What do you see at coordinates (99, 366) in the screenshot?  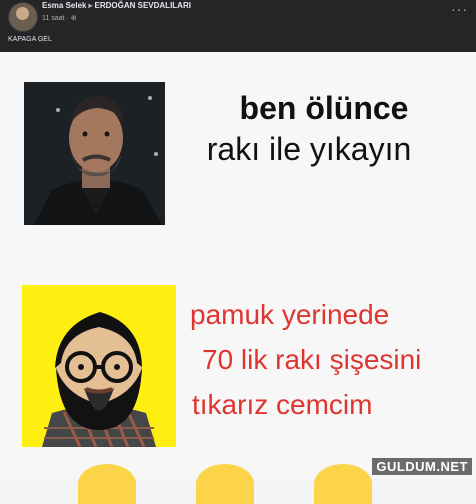 I see `bearded-emoji-avatar` at bounding box center [99, 366].